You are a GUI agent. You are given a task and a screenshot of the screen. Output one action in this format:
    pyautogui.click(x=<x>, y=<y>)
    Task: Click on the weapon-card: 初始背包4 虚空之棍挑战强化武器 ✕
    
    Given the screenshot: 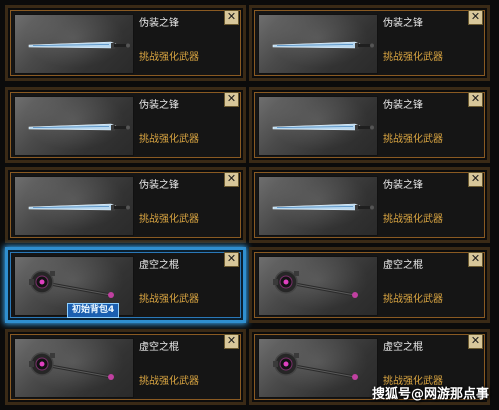 What is the action you would take?
    pyautogui.click(x=125, y=285)
    